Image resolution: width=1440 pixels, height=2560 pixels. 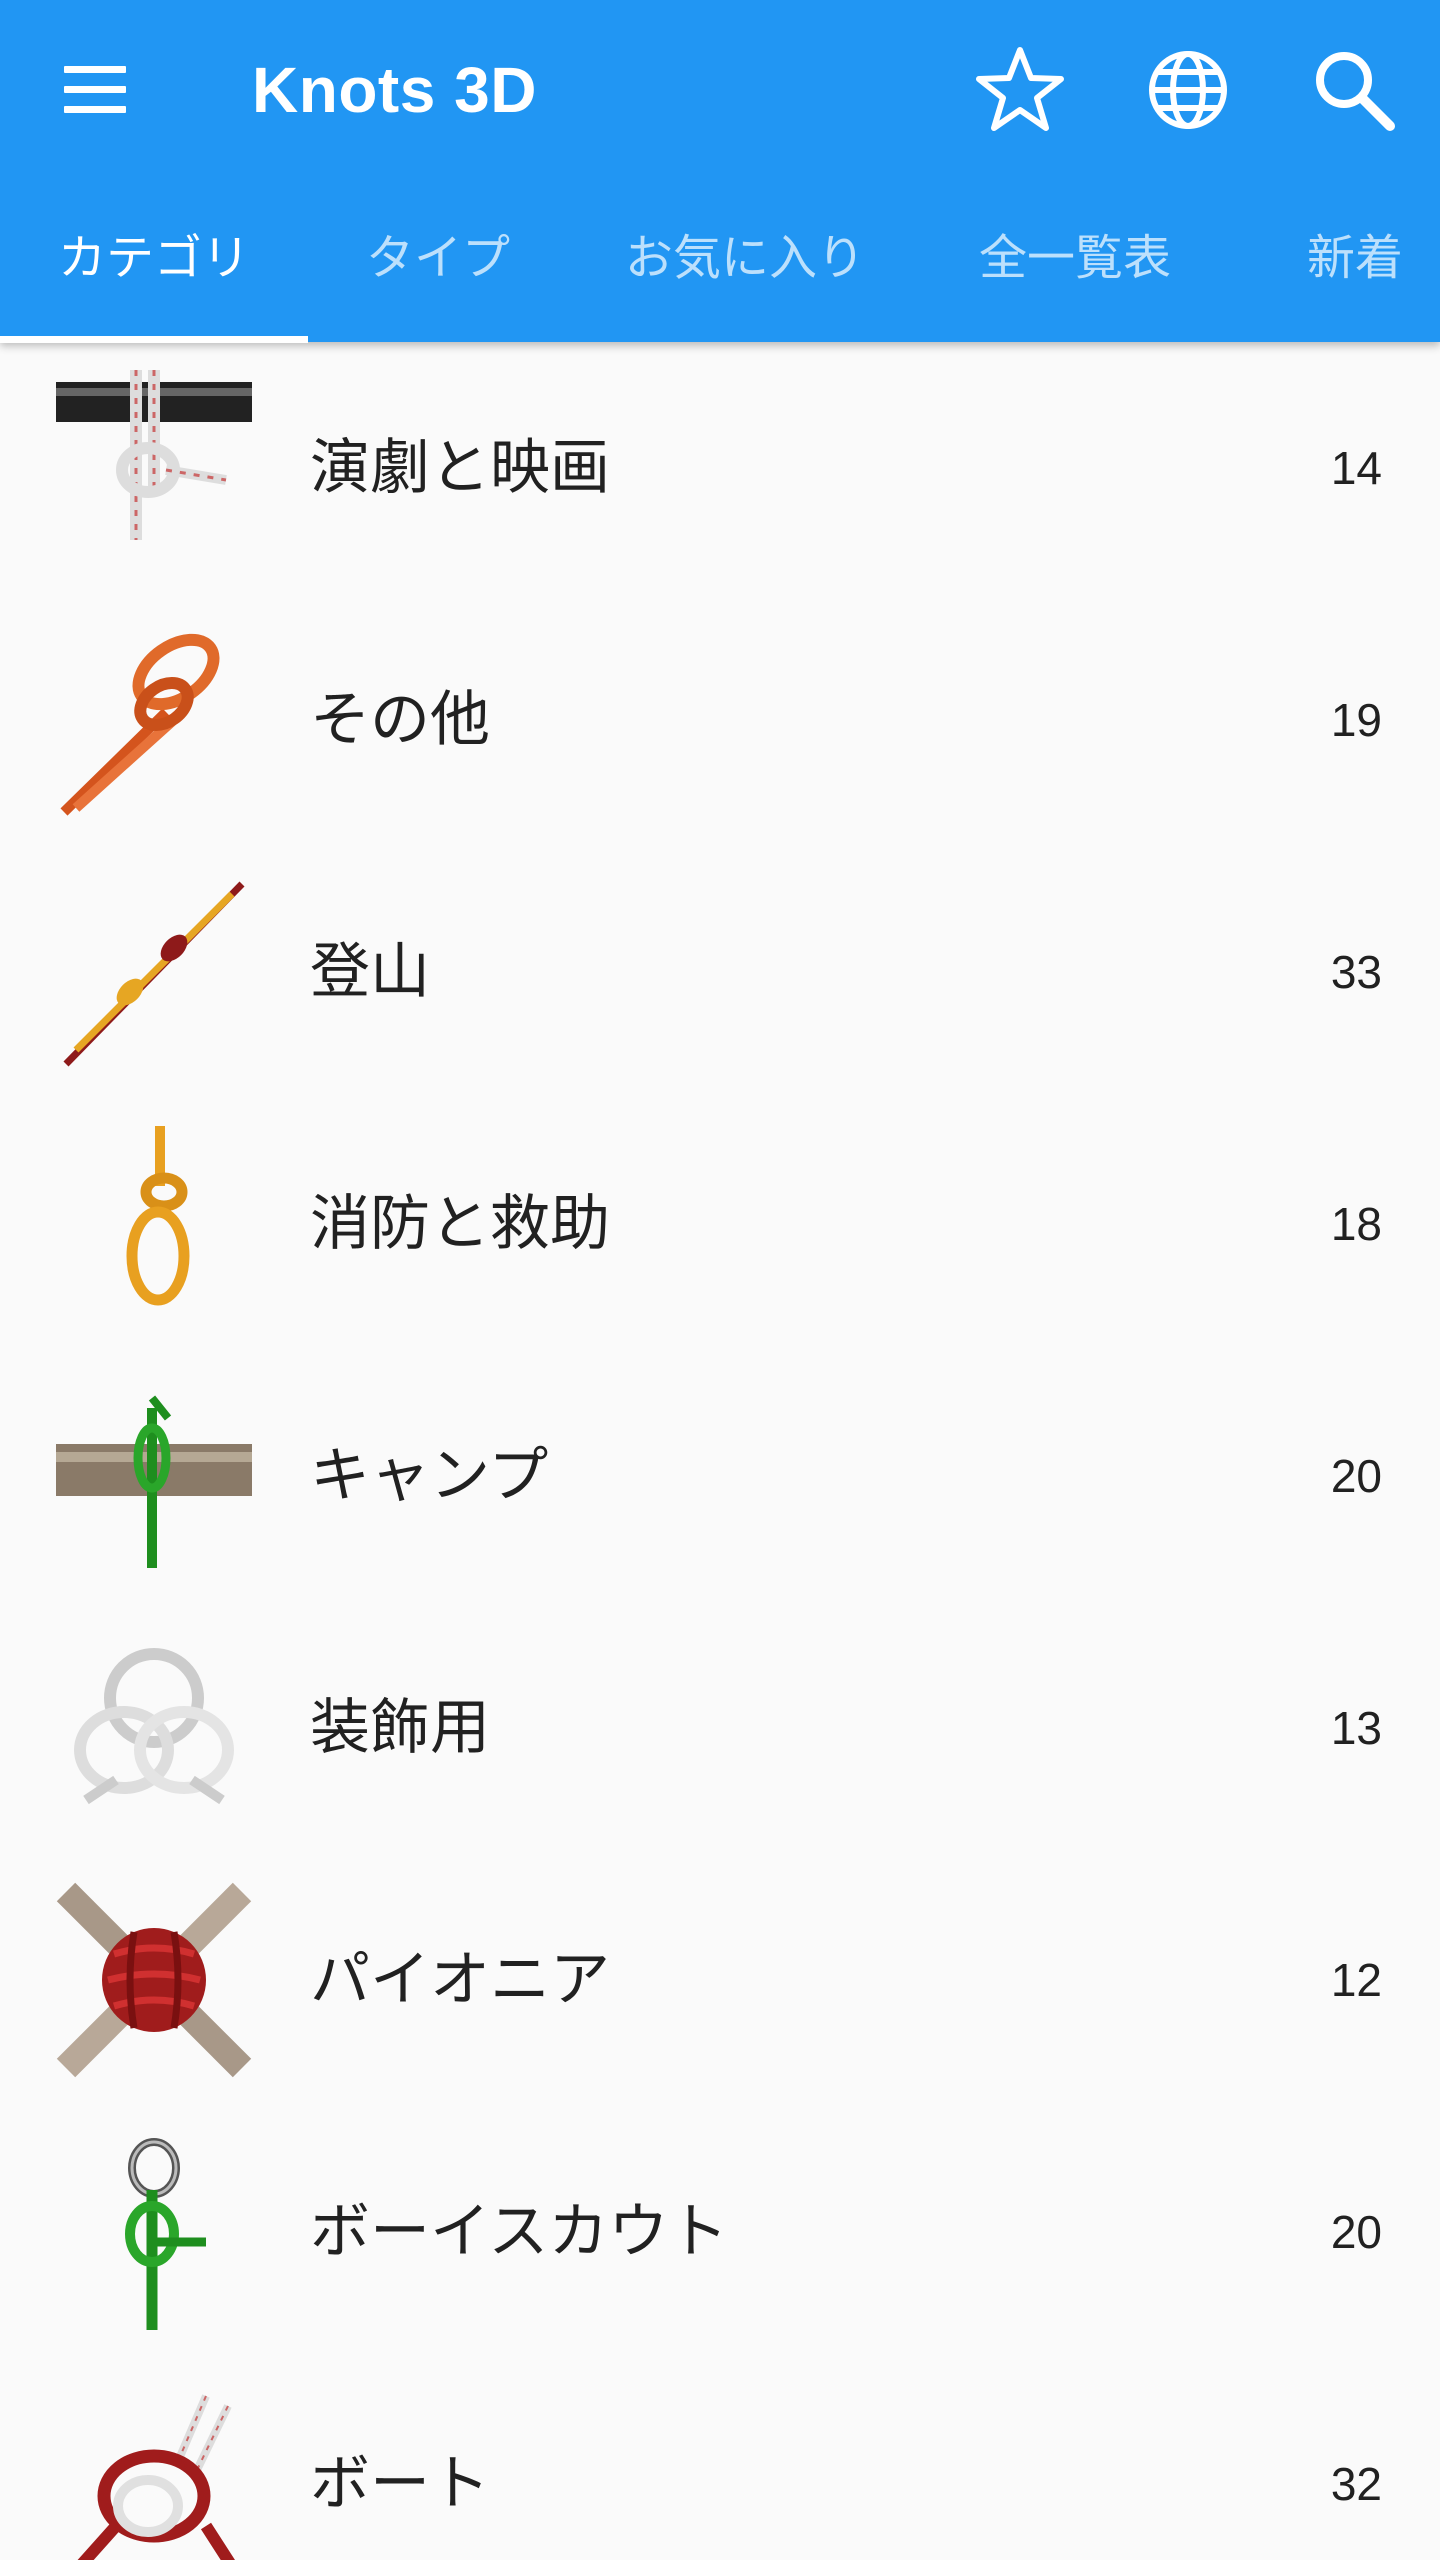 What do you see at coordinates (460, 1224) in the screenshot?
I see `category-label: 消防と救助` at bounding box center [460, 1224].